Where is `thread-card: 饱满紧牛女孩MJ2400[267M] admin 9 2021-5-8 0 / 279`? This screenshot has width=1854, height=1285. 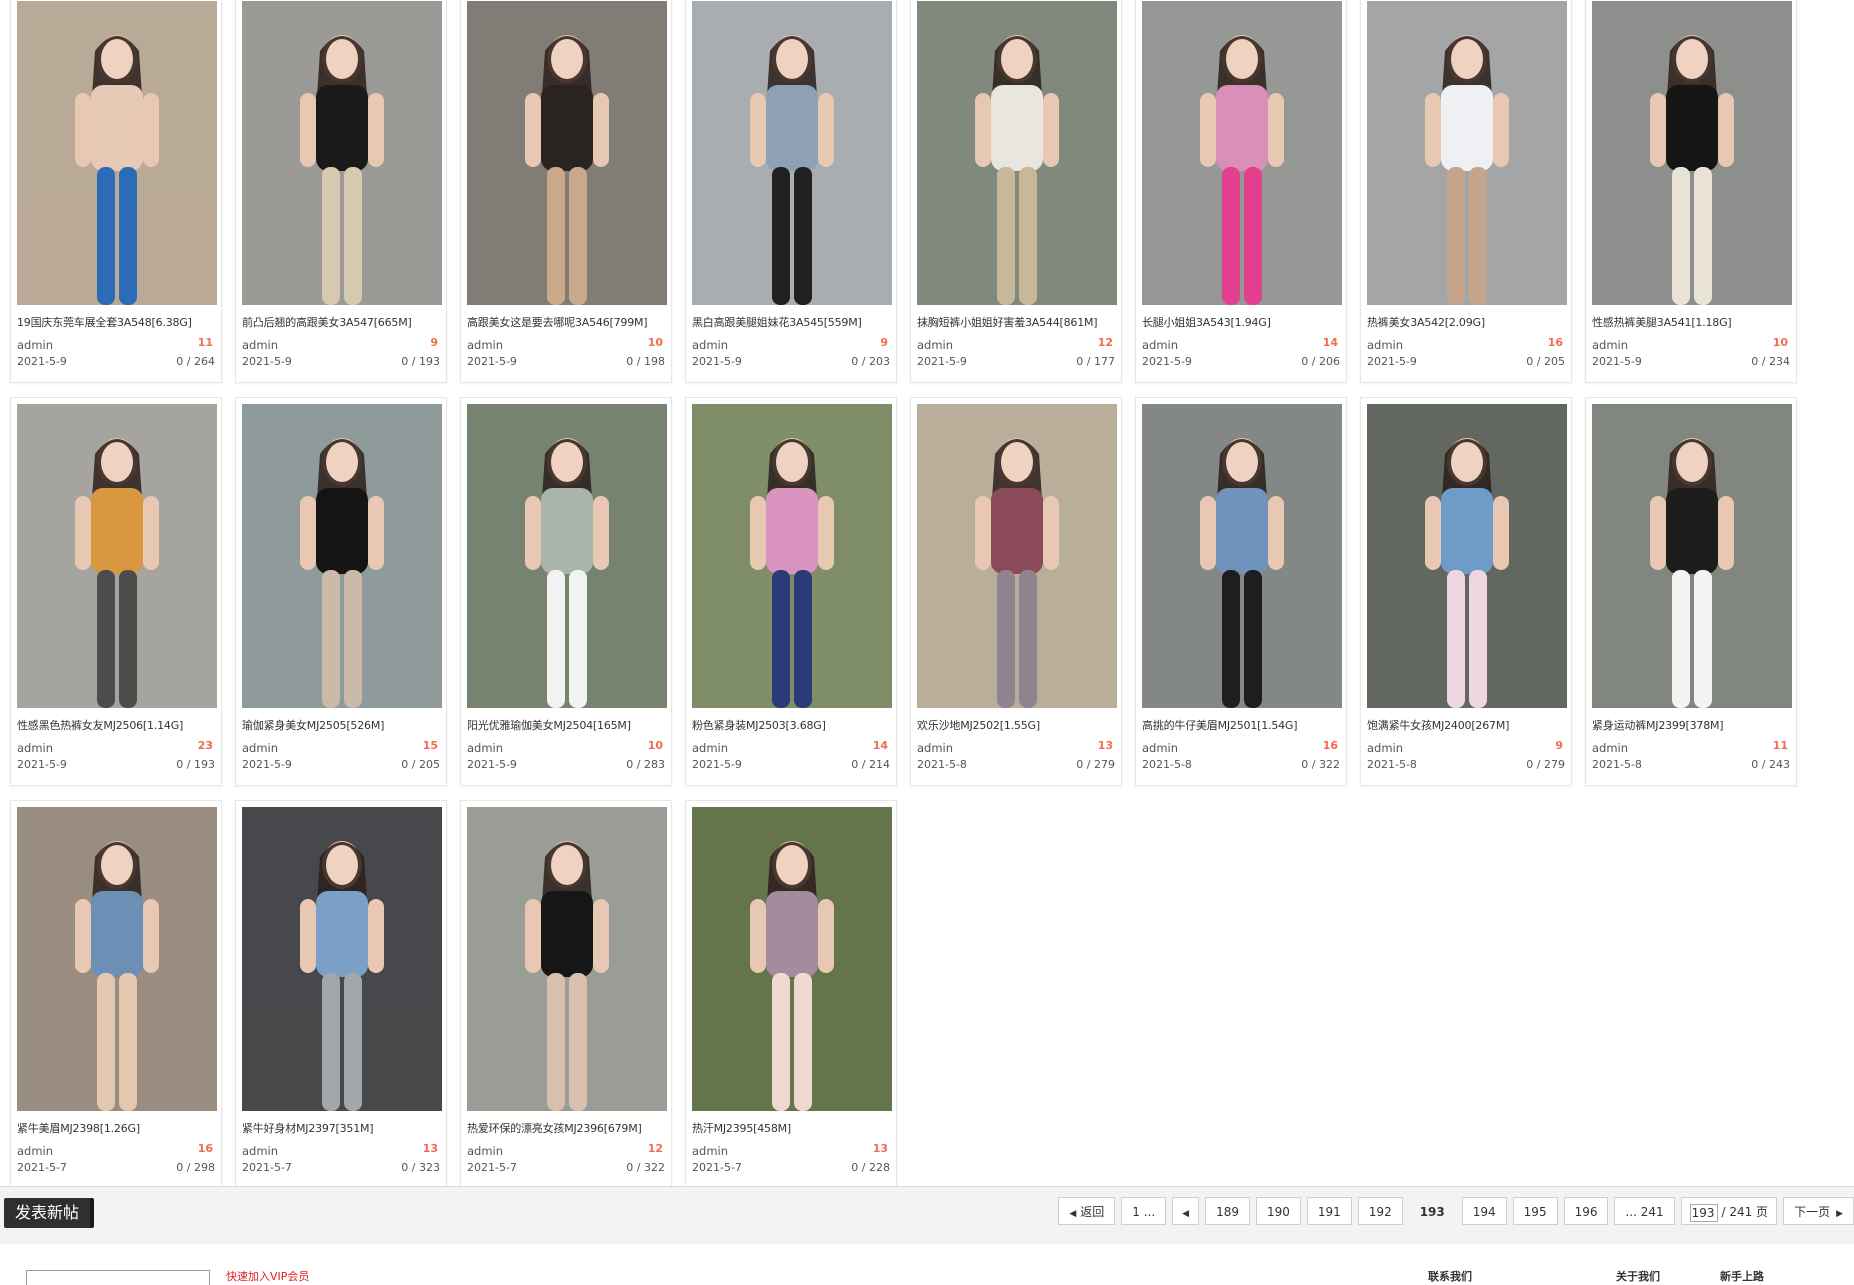
thread-card: 饱满紧牛女孩MJ2400[267M] admin 9 2021-5-8 0 / 279 is located at coordinates (1466, 591).